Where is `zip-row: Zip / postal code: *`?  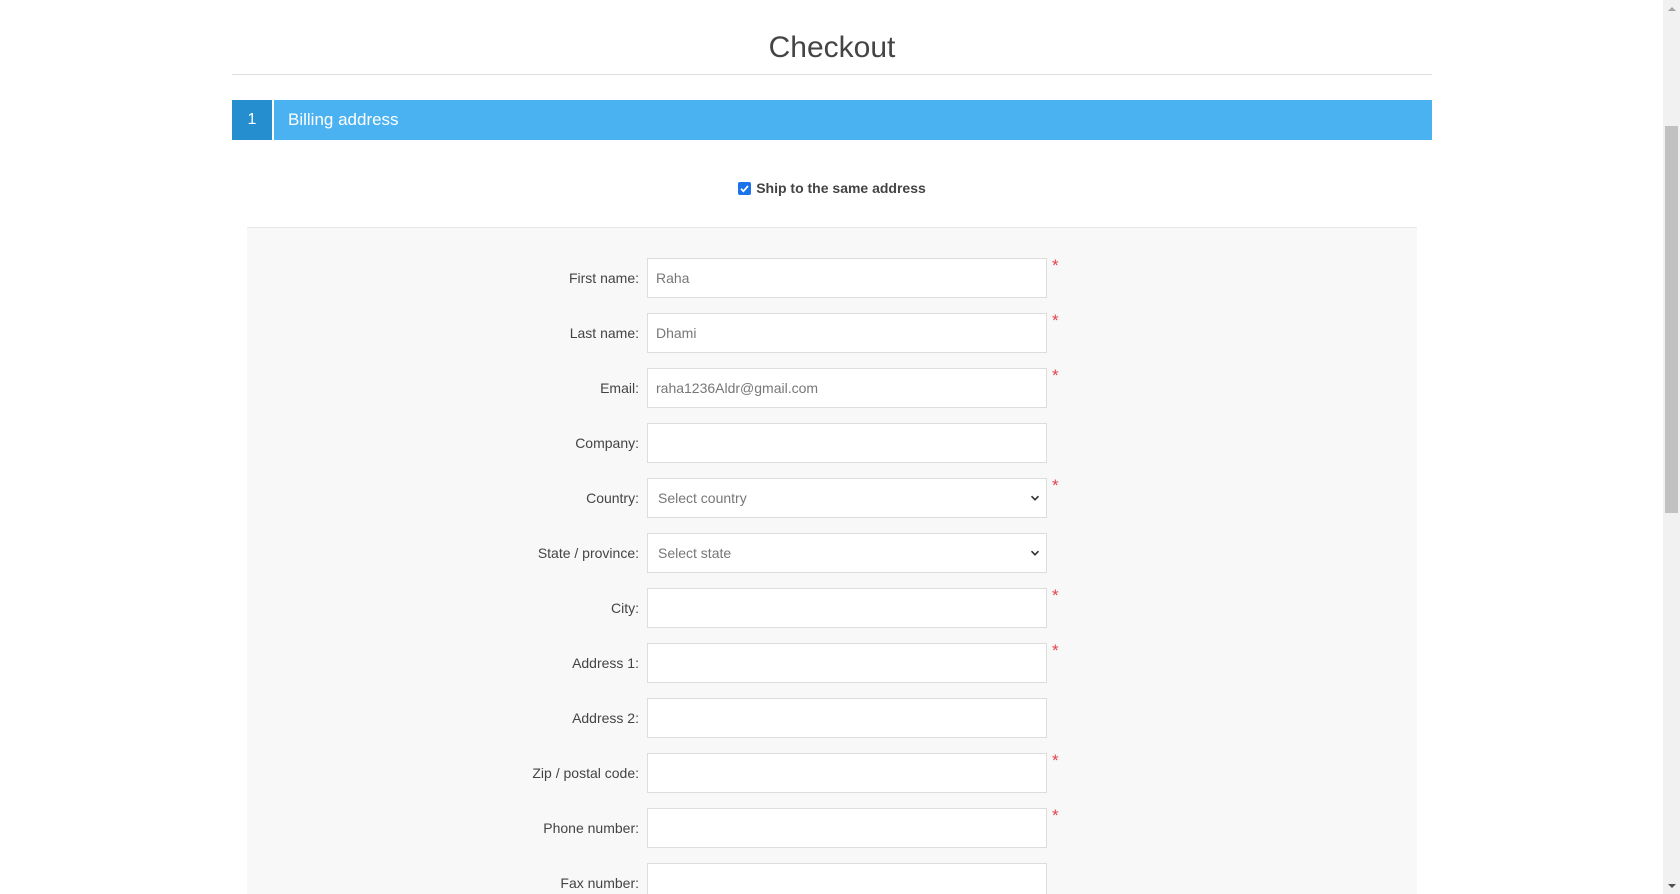
zip-row: Zip / postal code: * is located at coordinates (832, 772).